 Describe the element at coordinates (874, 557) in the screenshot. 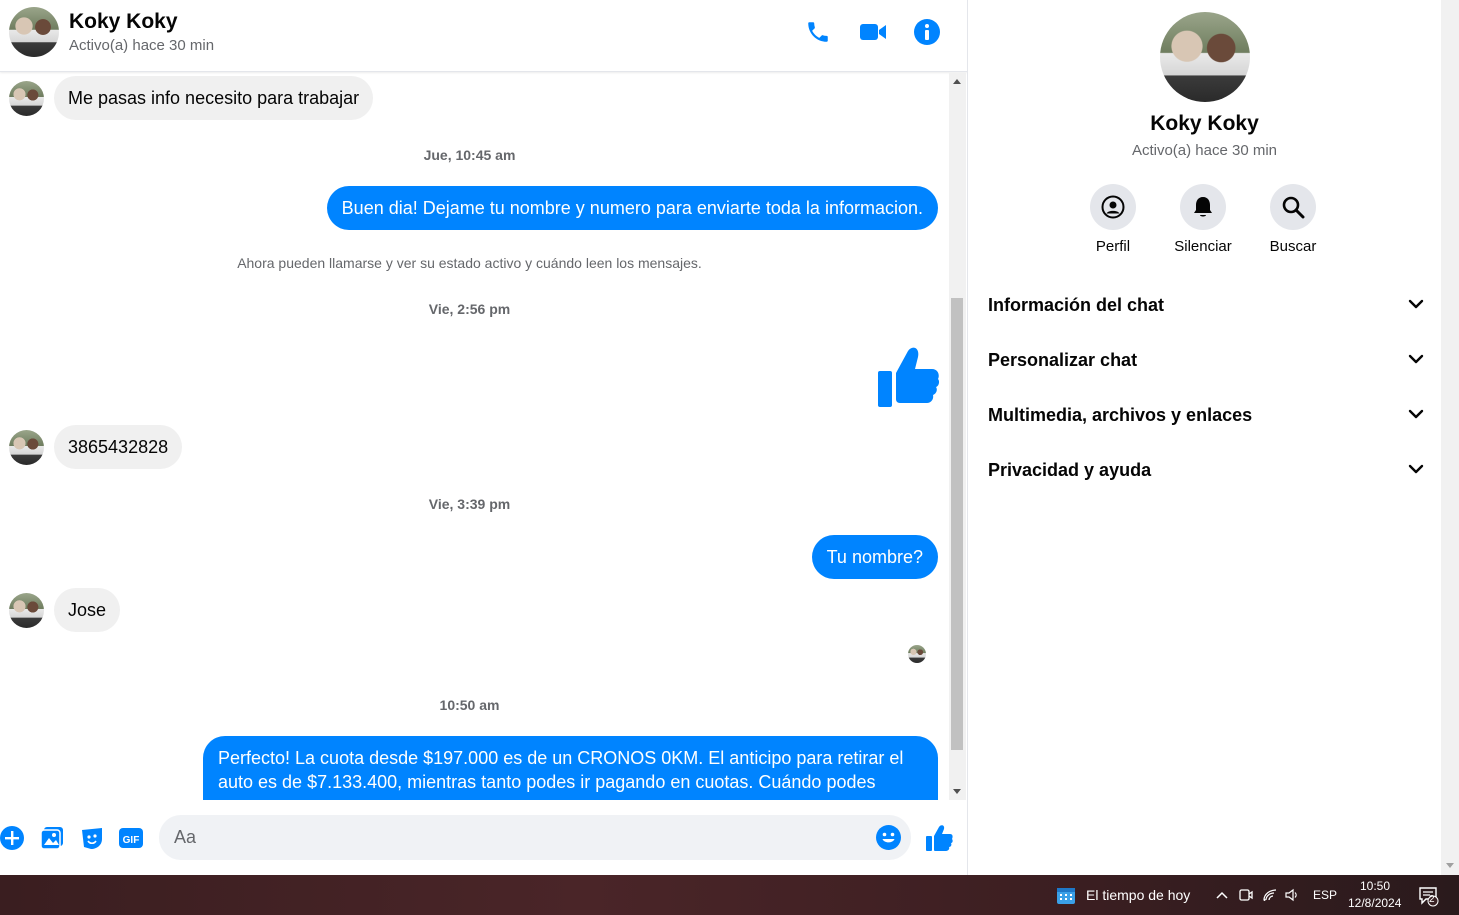

I see `outgoing-message-bubble: Tu nombre?` at that location.